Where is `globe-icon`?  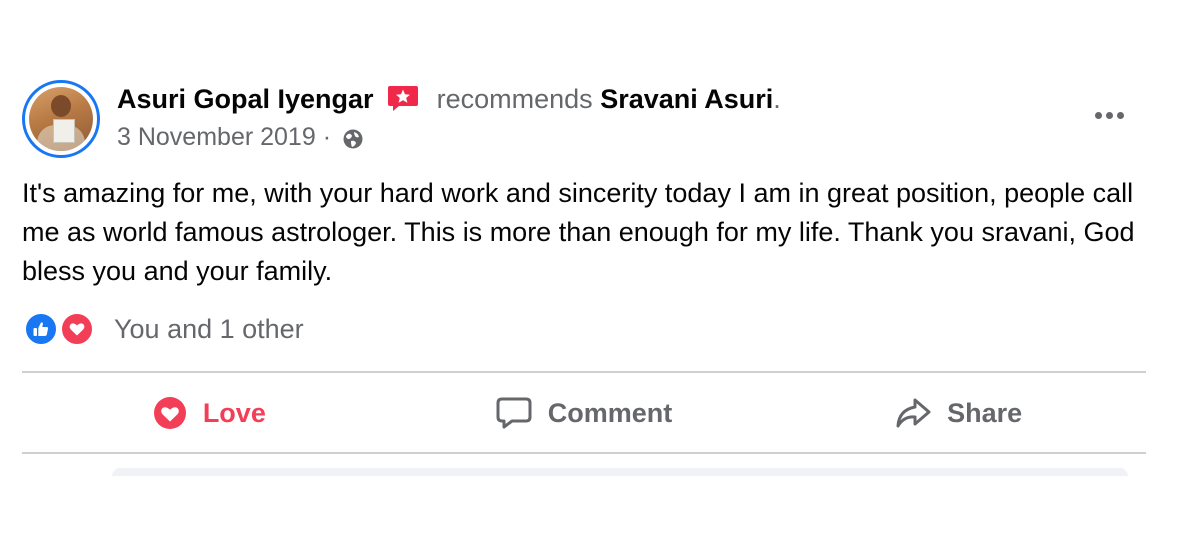
globe-icon is located at coordinates (353, 139).